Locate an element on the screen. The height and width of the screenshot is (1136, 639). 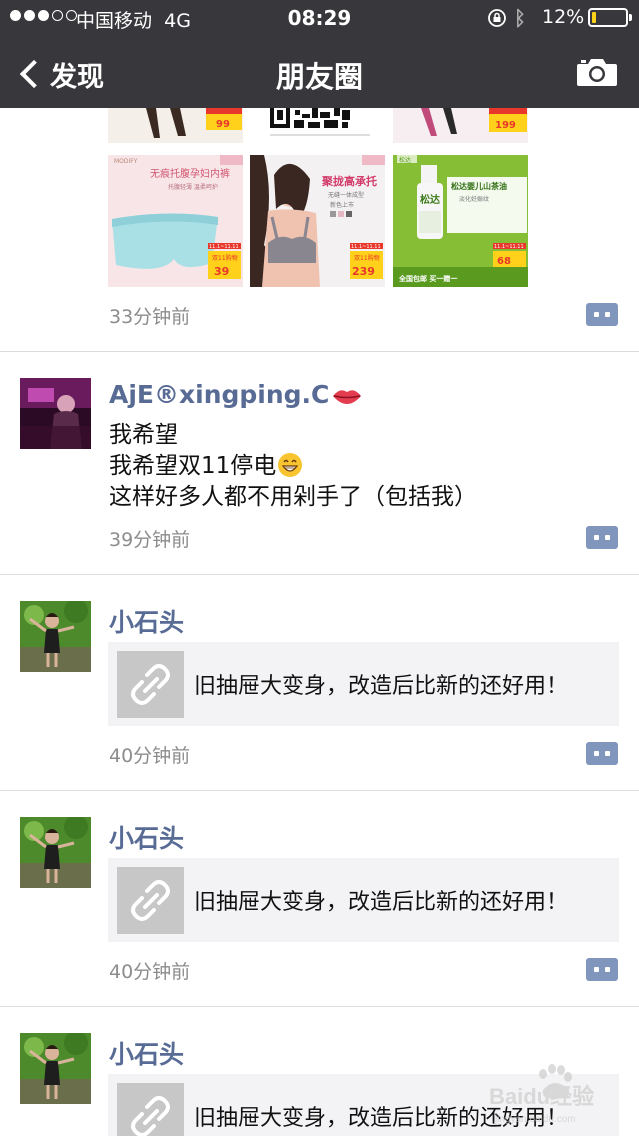
svg-text: 松达婴儿山茶油 is located at coordinates (479, 186).